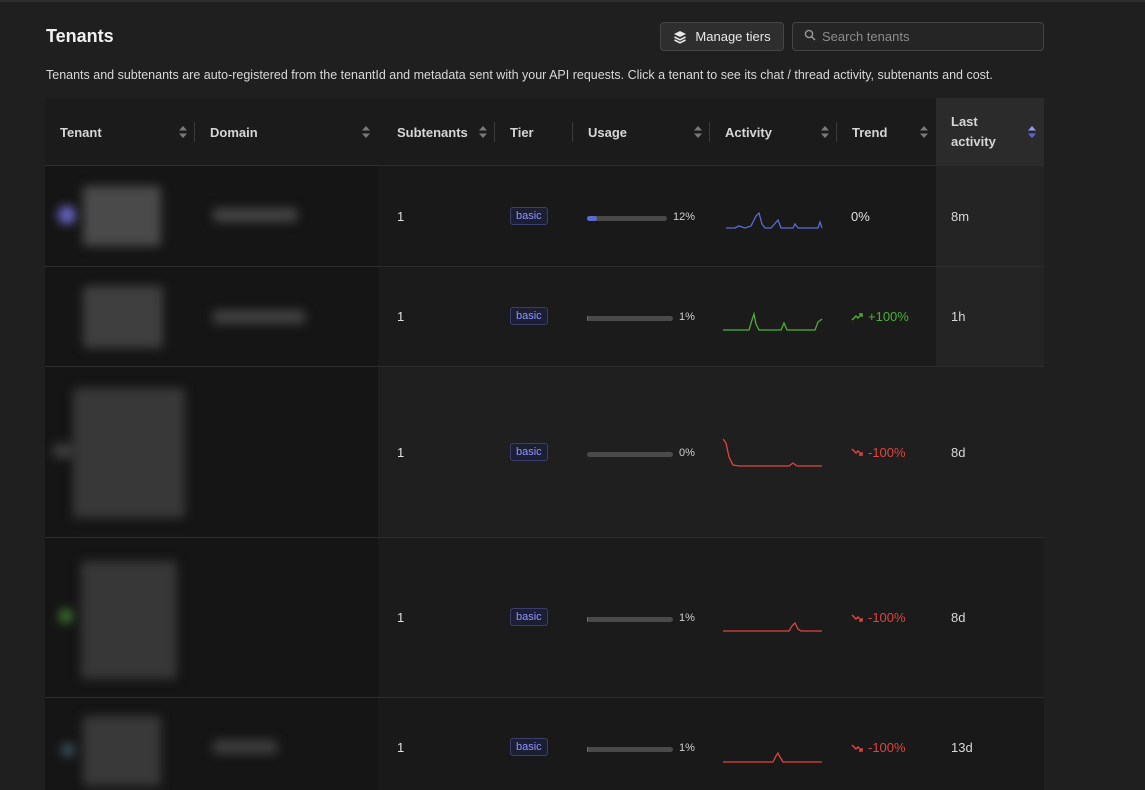 This screenshot has width=1145, height=790. Describe the element at coordinates (120, 132) in the screenshot. I see `column-header-tenant: Tenant` at that location.